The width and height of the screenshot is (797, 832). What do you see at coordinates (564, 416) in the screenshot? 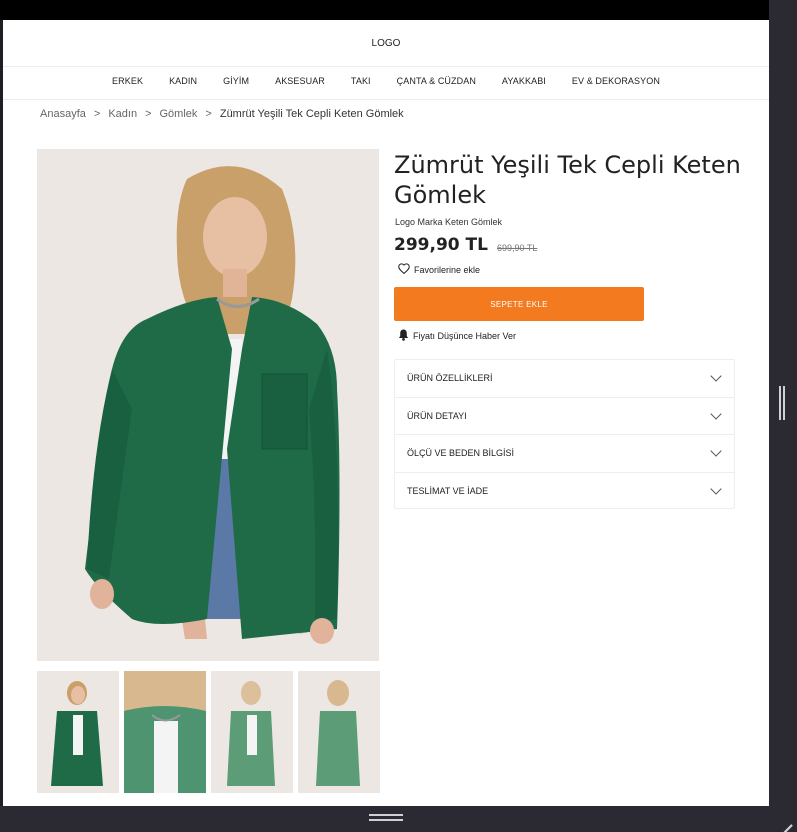
I see `accordion-item-details: ÜRÜN DETAYI` at bounding box center [564, 416].